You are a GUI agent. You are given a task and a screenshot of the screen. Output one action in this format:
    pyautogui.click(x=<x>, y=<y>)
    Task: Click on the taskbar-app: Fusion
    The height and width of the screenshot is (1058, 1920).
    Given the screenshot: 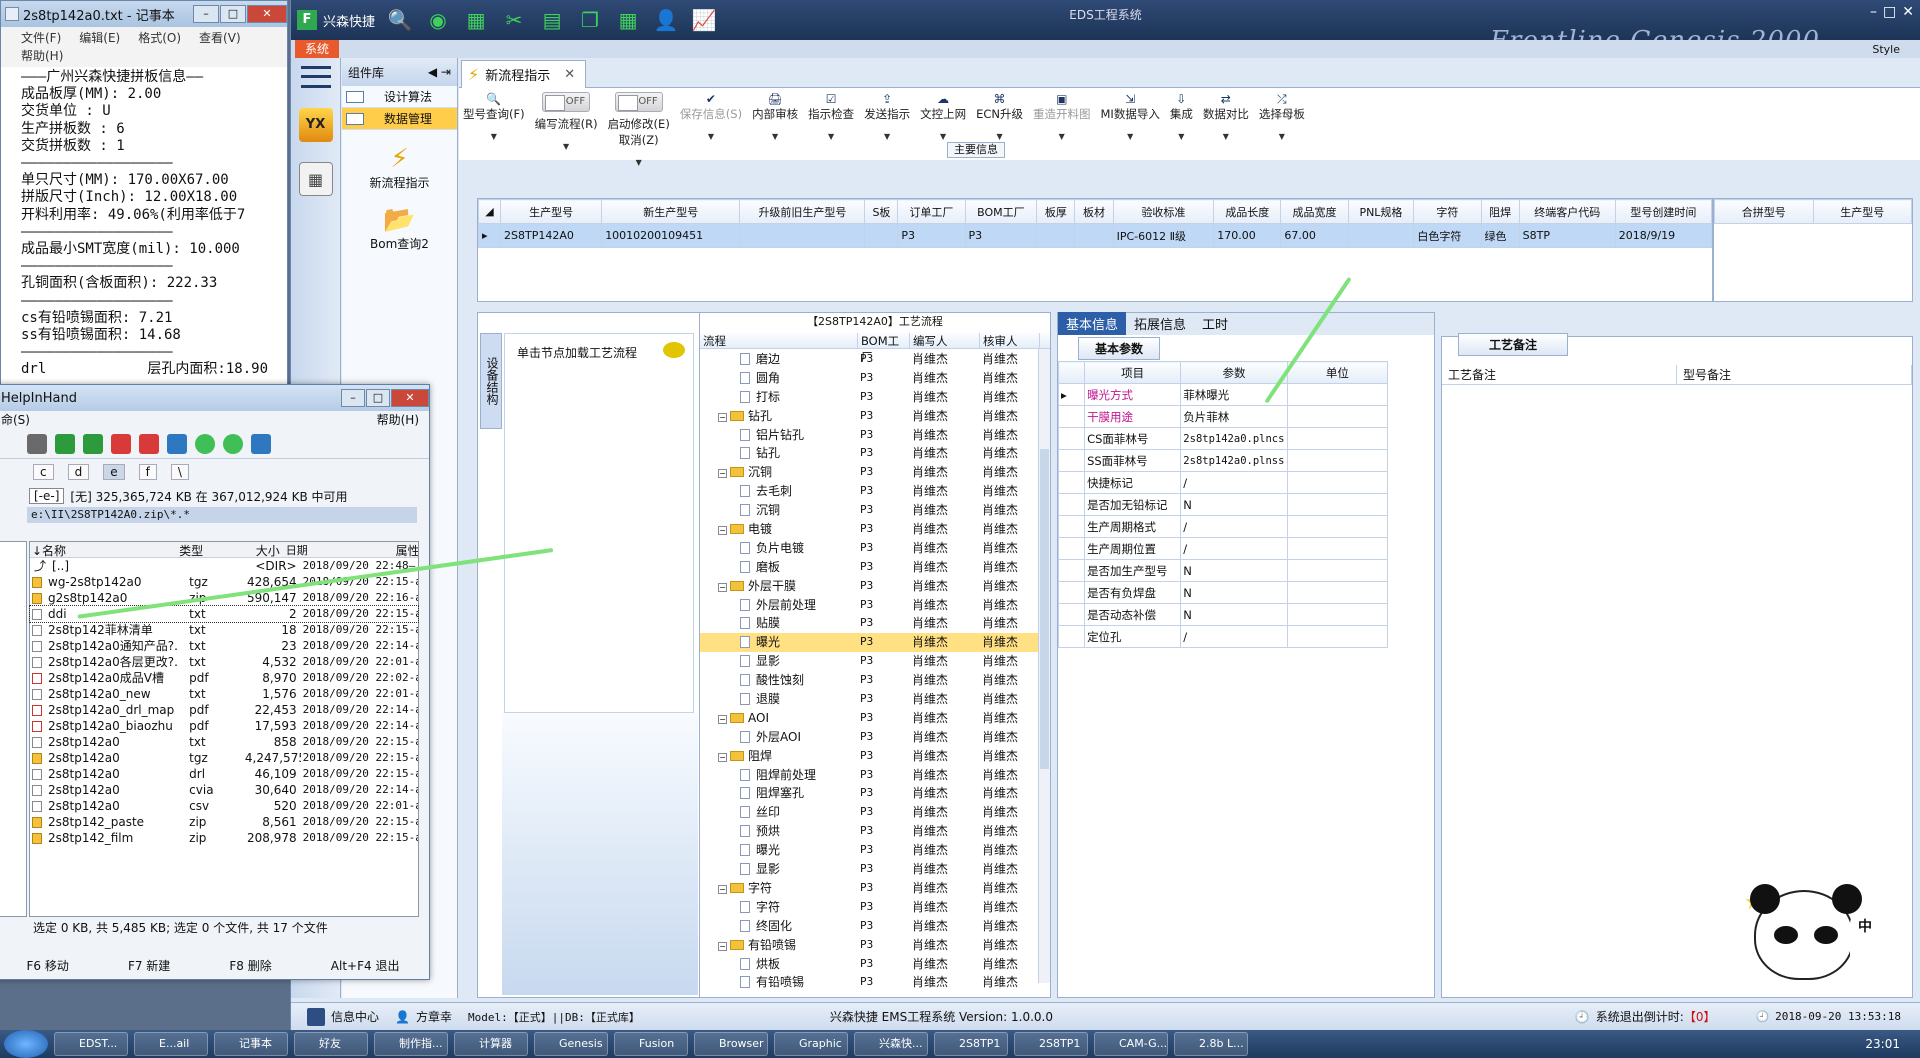 What is the action you would take?
    pyautogui.click(x=651, y=1044)
    